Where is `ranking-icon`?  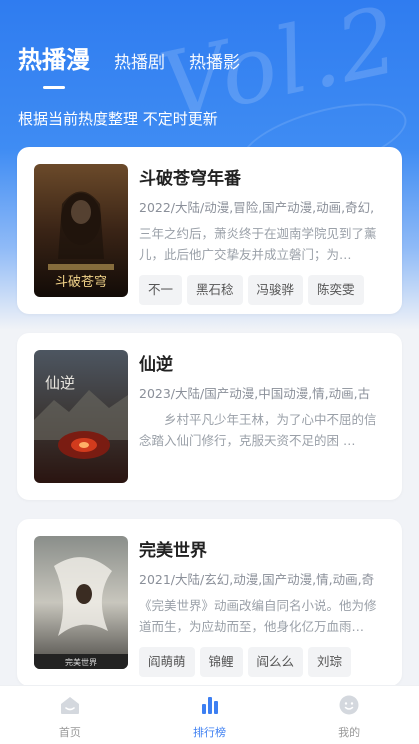 ranking-icon is located at coordinates (209, 705).